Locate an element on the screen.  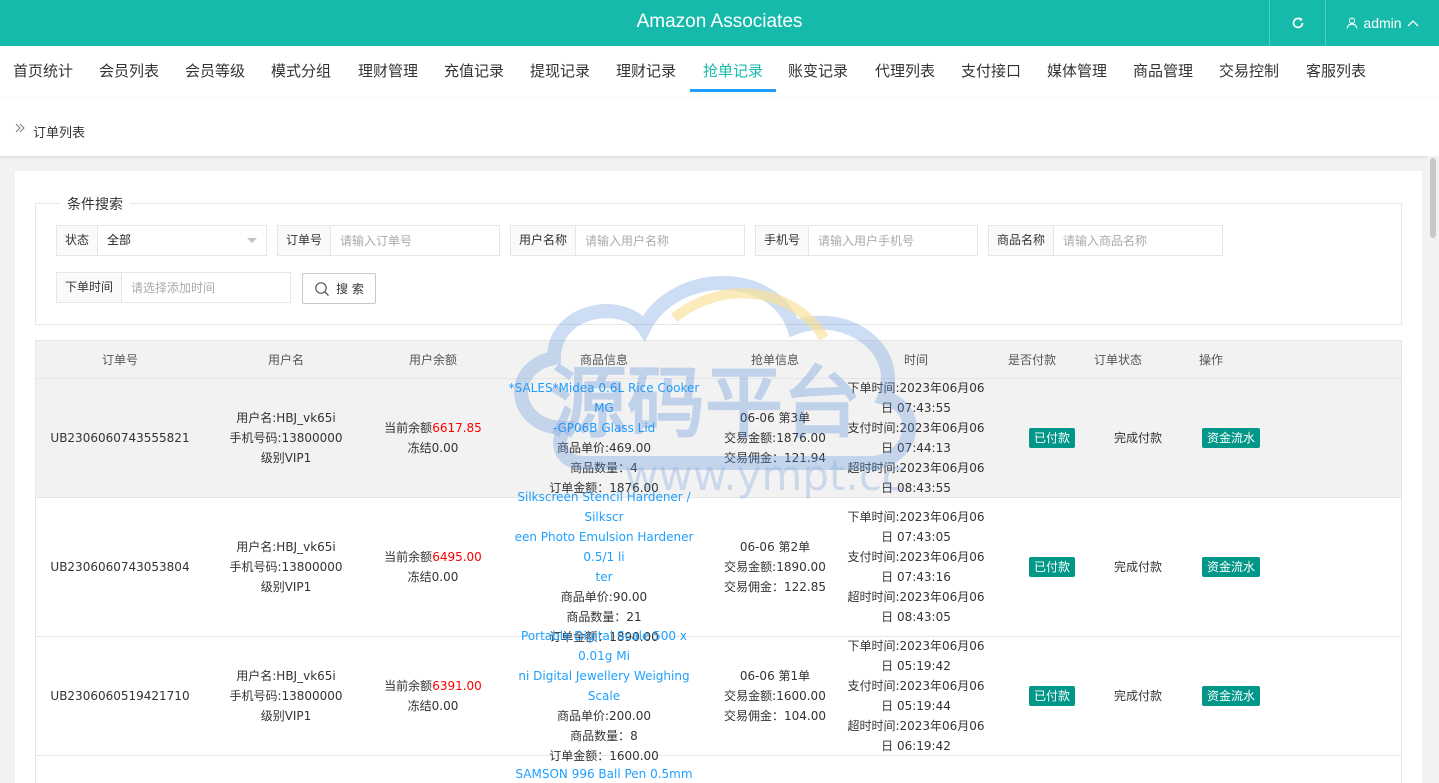
col-grab-info: 抢单信息 is located at coordinates (774, 360).